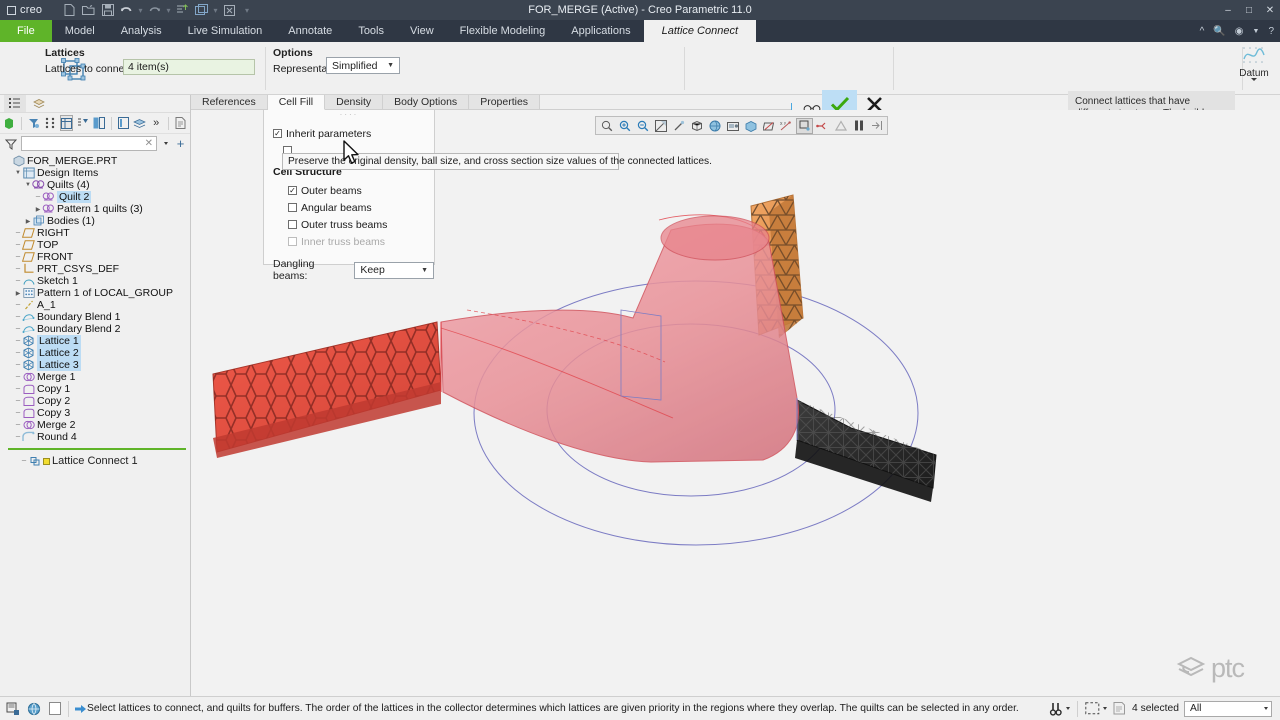  Describe the element at coordinates (371, 31) in the screenshot. I see `ribbon-tab-tools: Tools` at that location.